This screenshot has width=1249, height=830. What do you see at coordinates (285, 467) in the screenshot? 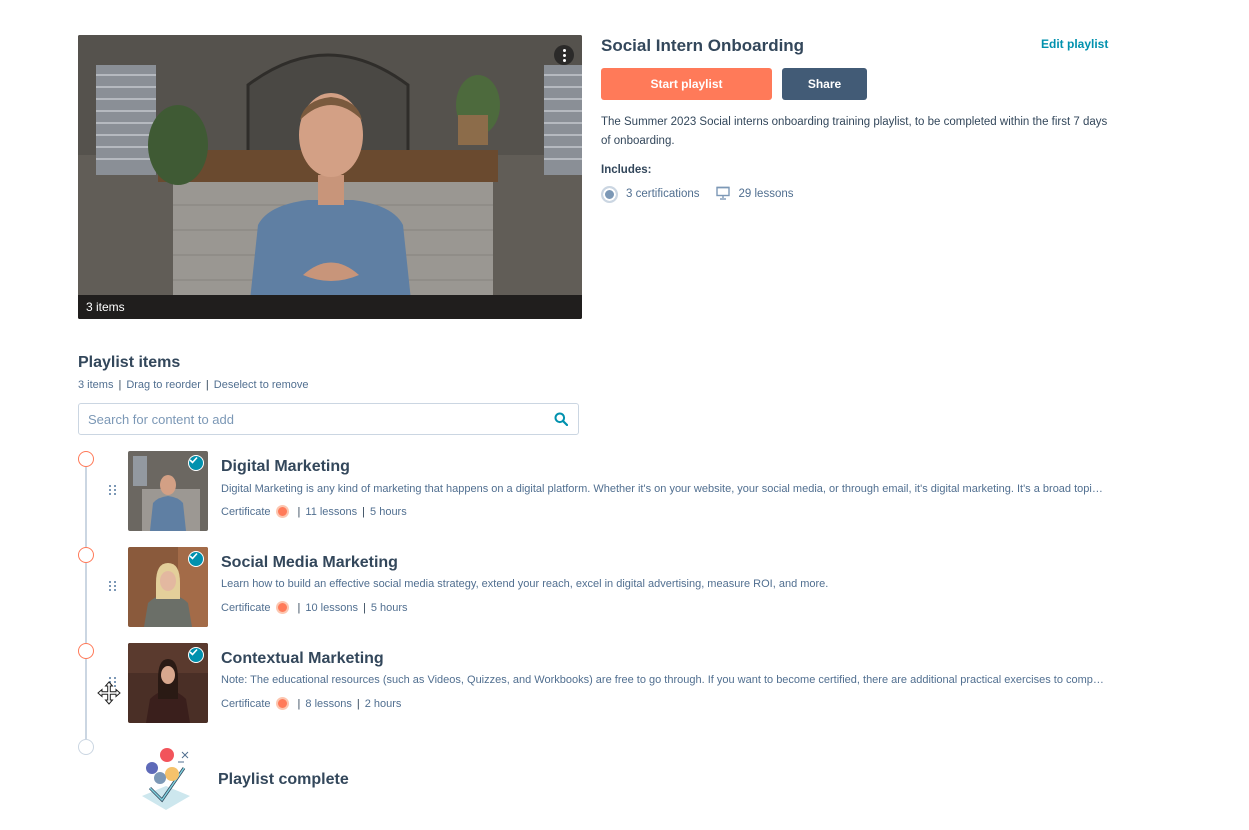
I see `item-title: Digital Marketing` at bounding box center [285, 467].